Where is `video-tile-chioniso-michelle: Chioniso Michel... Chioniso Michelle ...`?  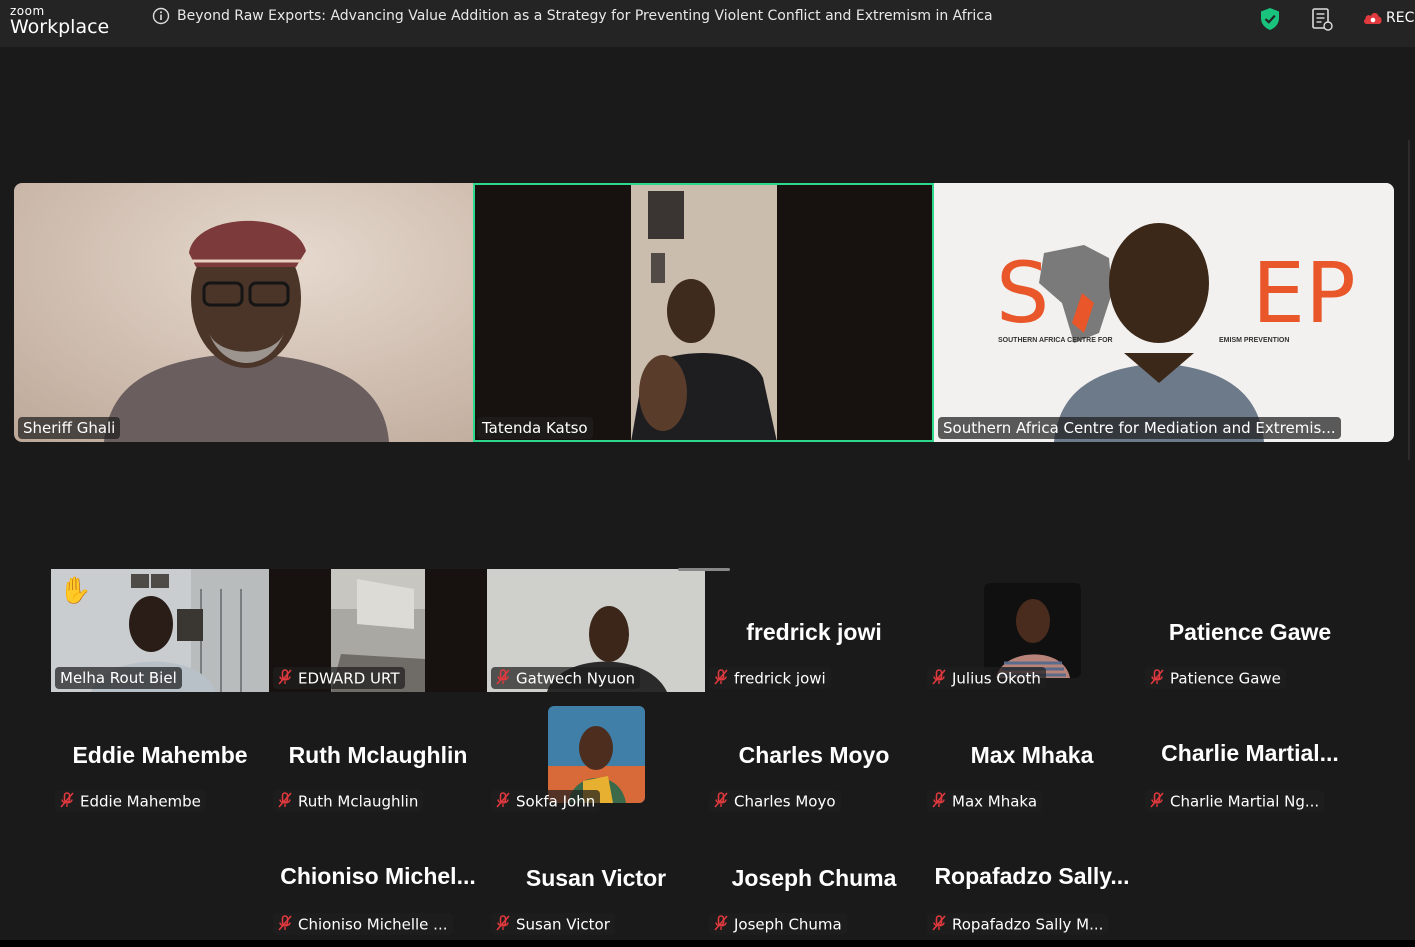 video-tile-chioniso-michelle: Chioniso Michel... Chioniso Michelle ... is located at coordinates (378, 876).